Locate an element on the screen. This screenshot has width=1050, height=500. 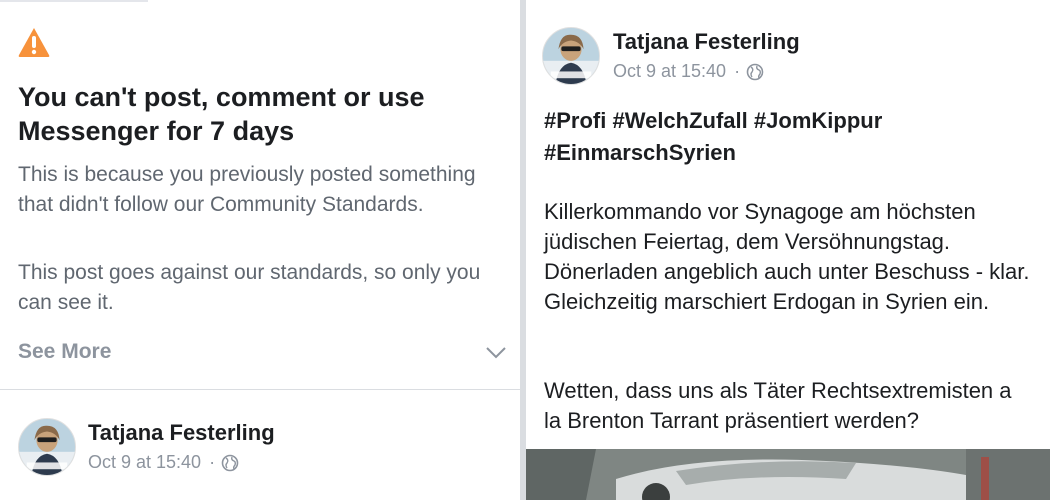
top-divider is located at coordinates (74, 1).